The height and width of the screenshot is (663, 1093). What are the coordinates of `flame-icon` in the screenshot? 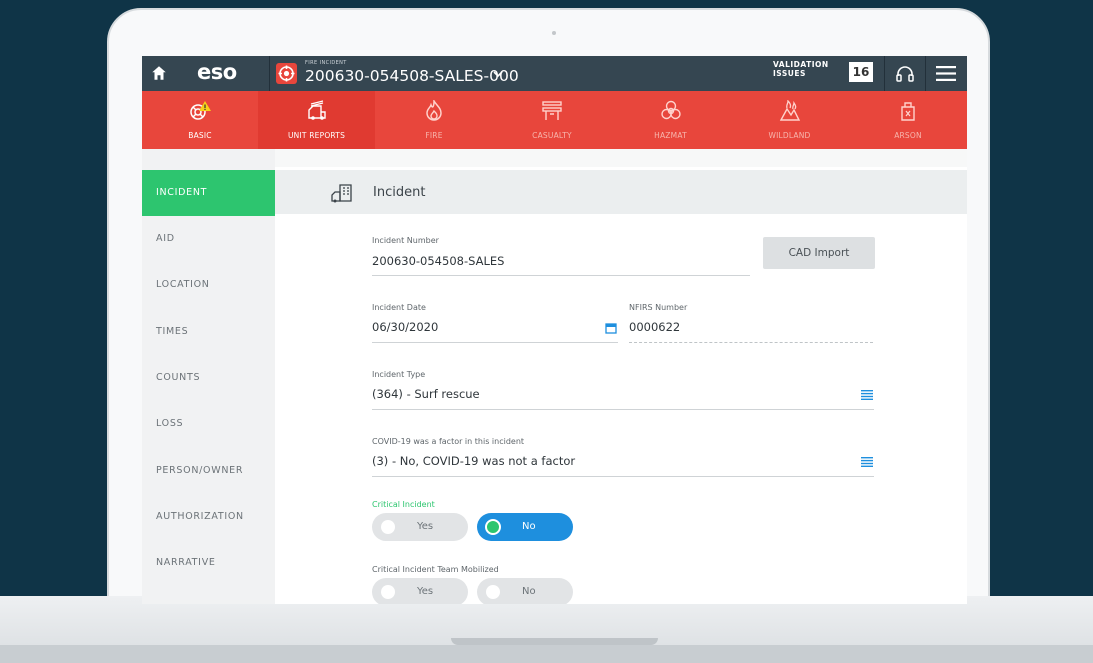 It's located at (434, 110).